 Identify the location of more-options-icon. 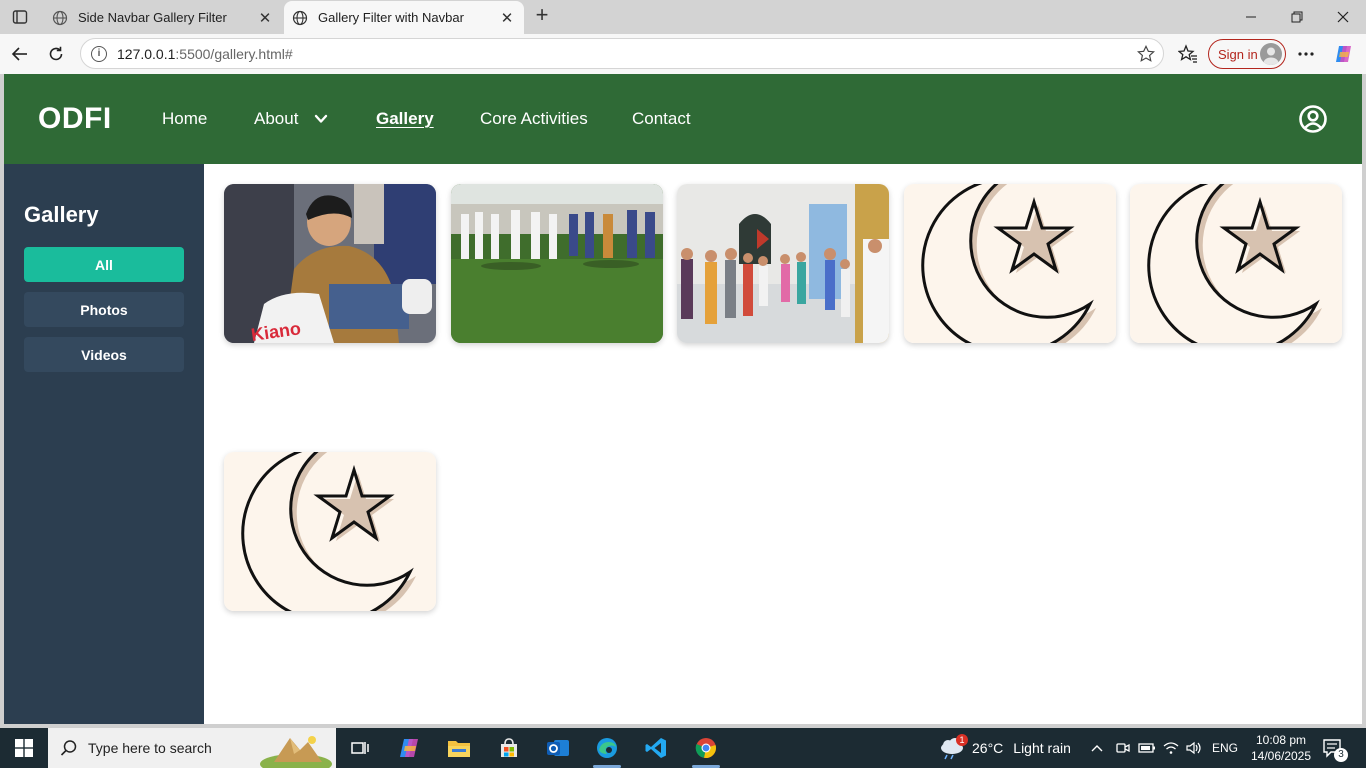
(1306, 54).